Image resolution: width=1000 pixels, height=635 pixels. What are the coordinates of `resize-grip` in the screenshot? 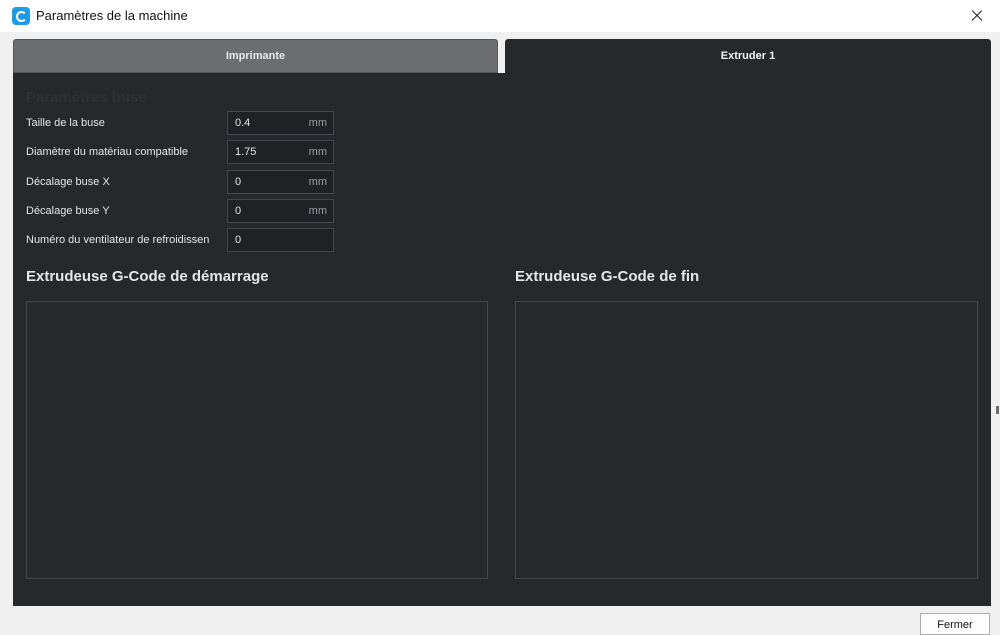 It's located at (997, 410).